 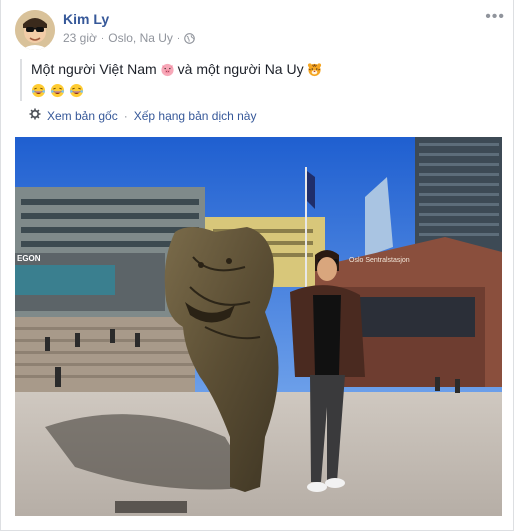 What do you see at coordinates (82, 116) in the screenshot?
I see `see-original-link: Xem bản gốc` at bounding box center [82, 116].